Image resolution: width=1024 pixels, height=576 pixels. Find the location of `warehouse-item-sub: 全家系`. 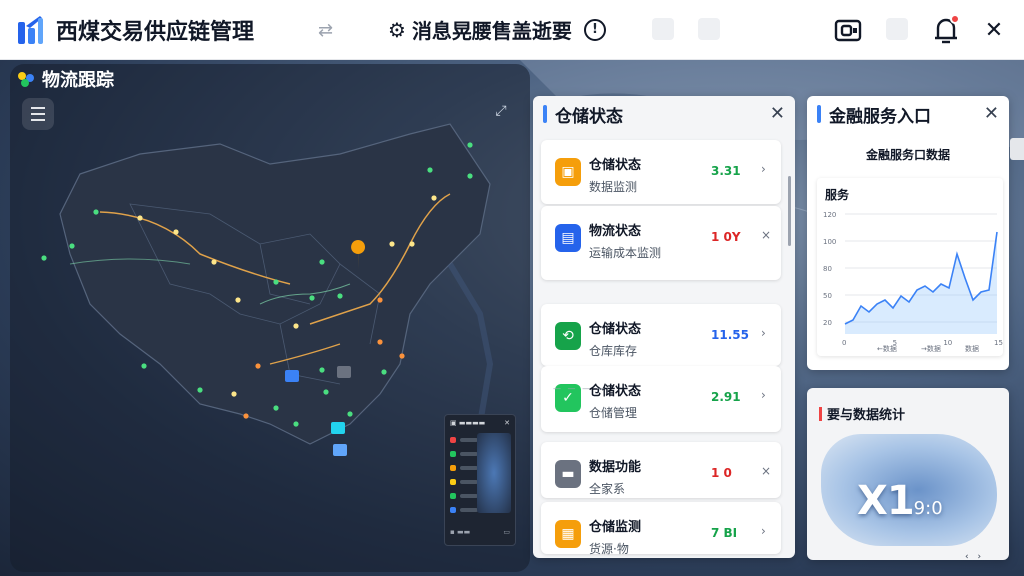

warehouse-item-sub: 全家系 is located at coordinates (607, 489).